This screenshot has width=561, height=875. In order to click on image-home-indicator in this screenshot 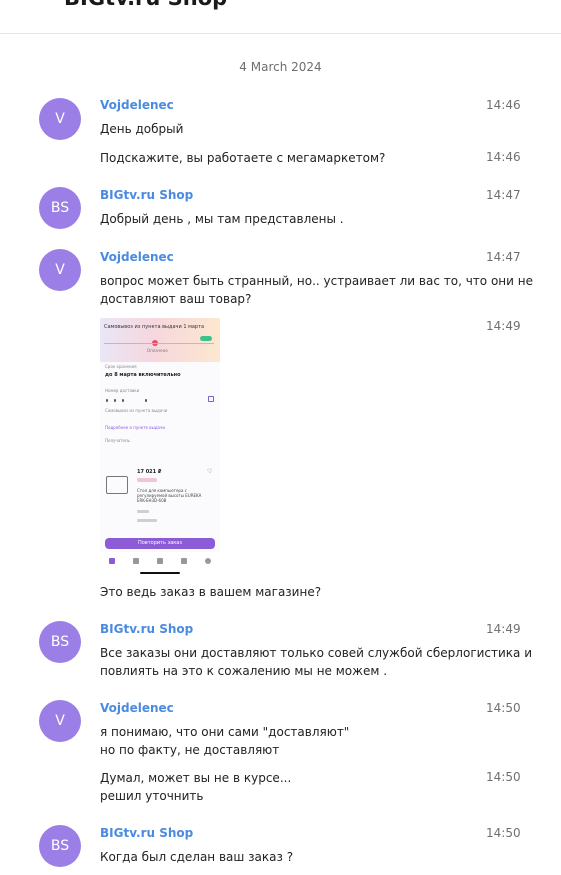, I will do `click(160, 573)`.